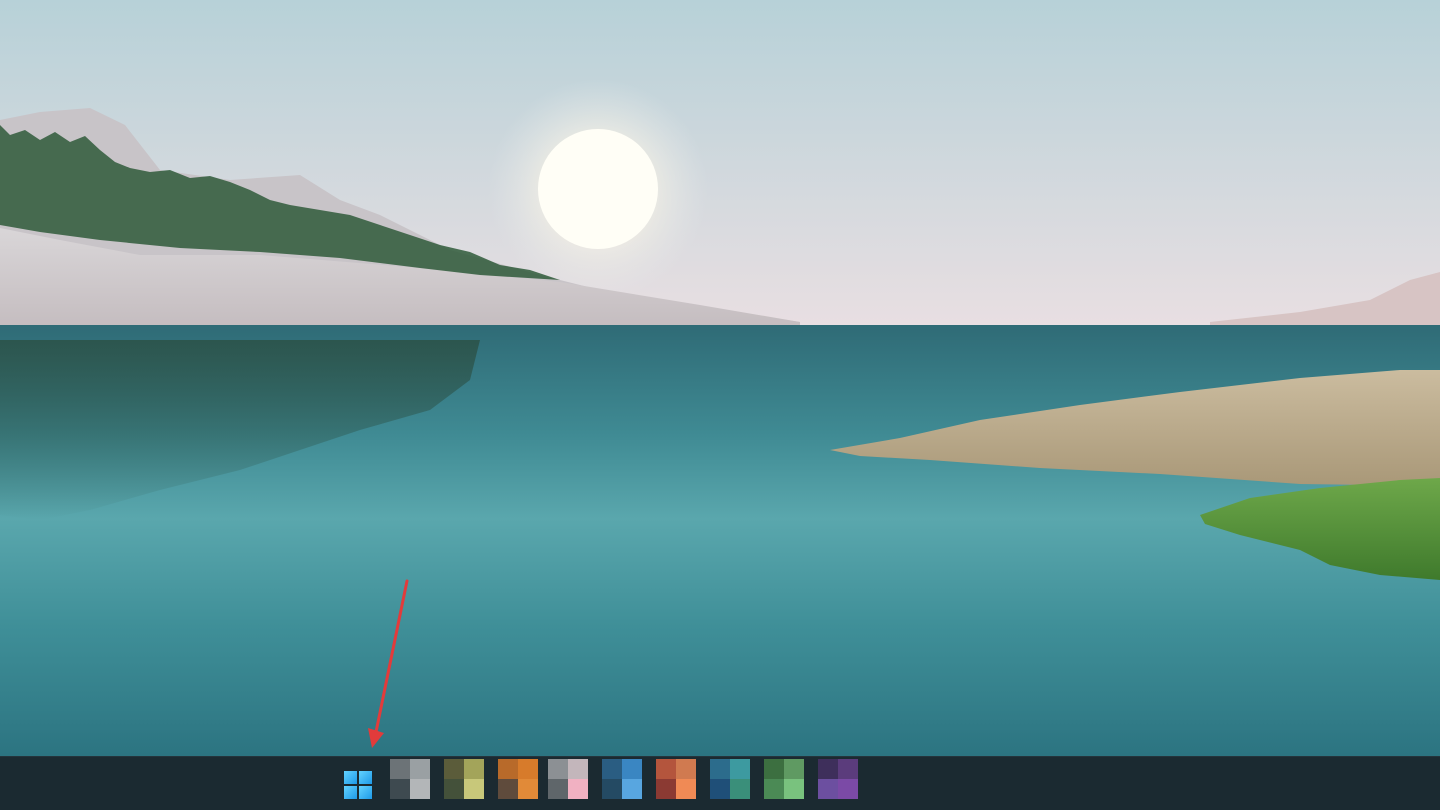 The image size is (1440, 810). Describe the element at coordinates (730, 784) in the screenshot. I see `pinned-app-7-icon` at that location.